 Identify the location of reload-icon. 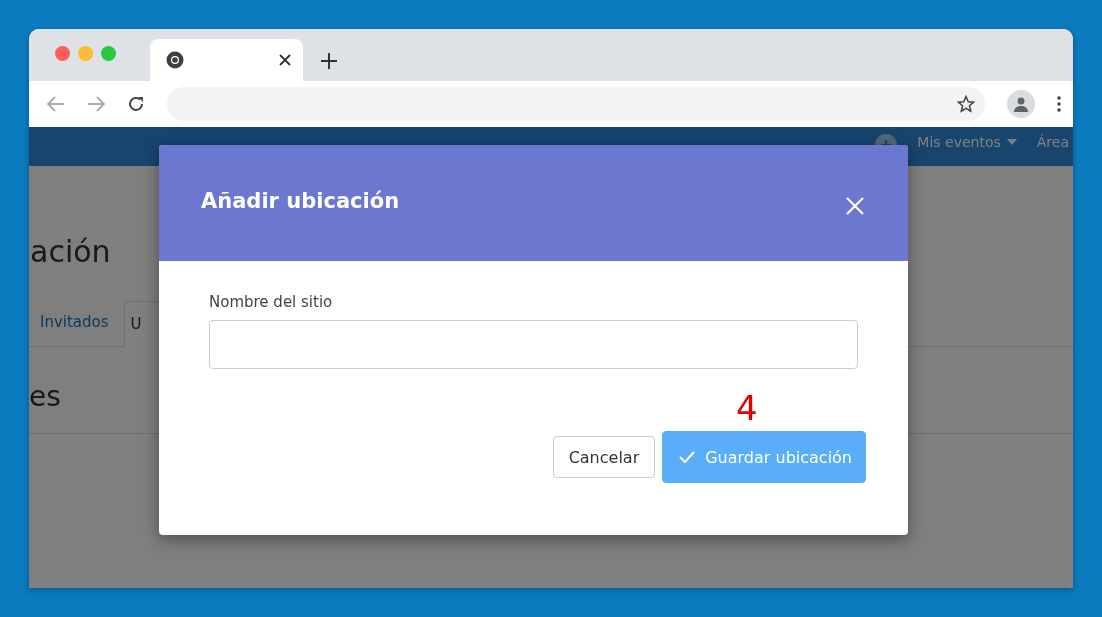
(136, 104).